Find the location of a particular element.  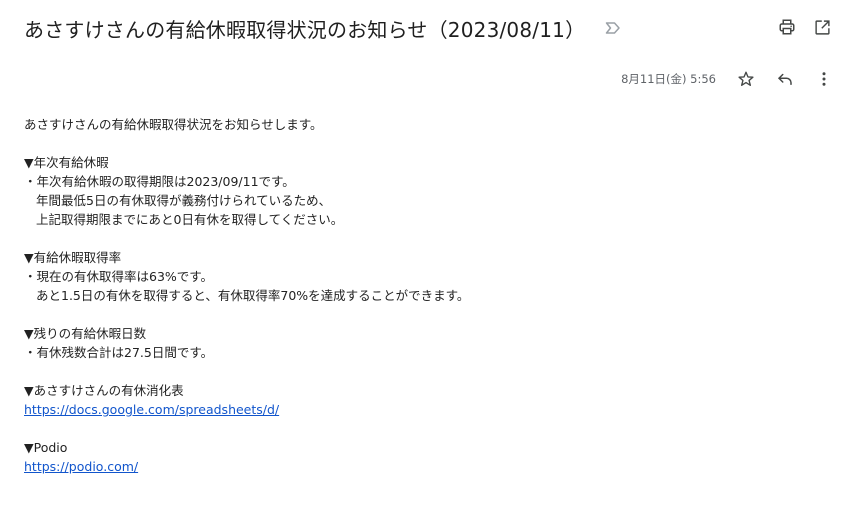

podio-link: https://podio.com/ is located at coordinates (81, 466).